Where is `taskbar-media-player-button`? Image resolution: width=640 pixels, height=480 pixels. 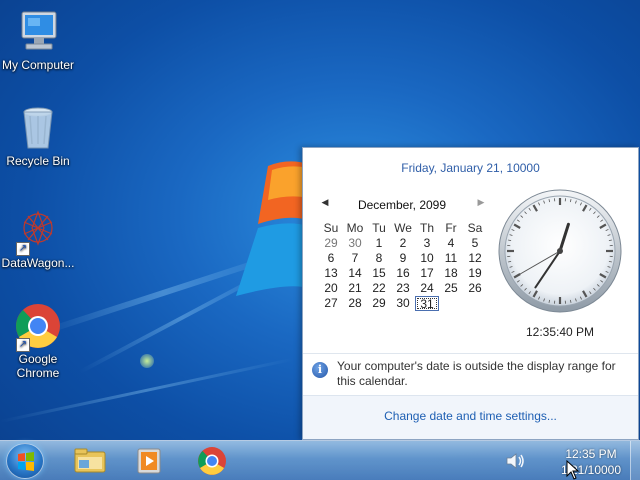 taskbar-media-player-button is located at coordinates (150, 461).